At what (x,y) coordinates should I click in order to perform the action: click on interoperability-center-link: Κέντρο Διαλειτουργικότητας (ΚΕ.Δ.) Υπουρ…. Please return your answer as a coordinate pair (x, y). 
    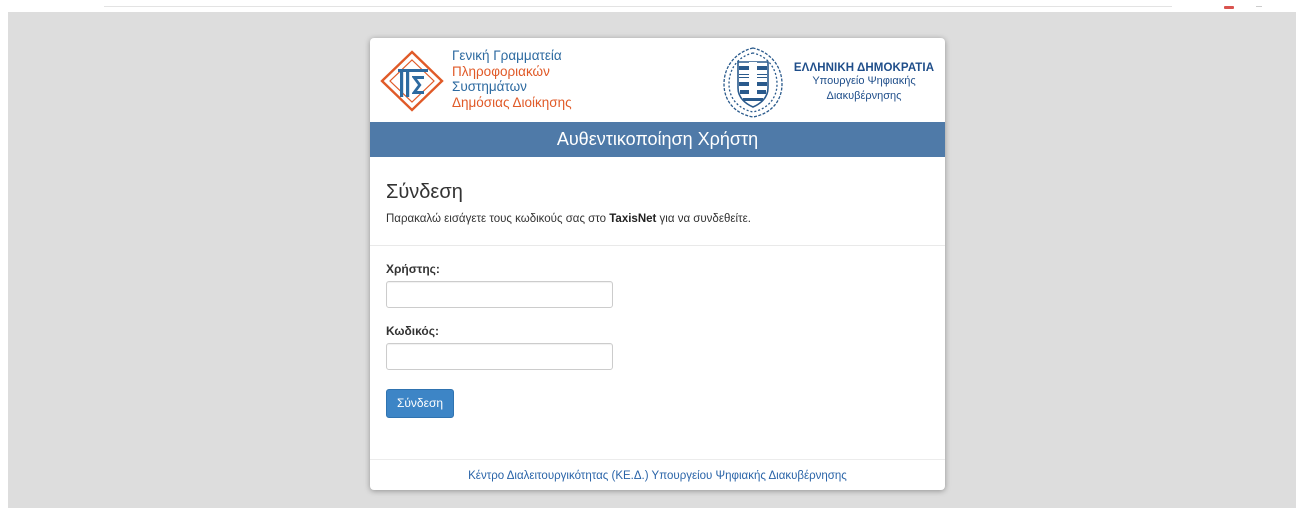
    Looking at the image, I should click on (657, 476).